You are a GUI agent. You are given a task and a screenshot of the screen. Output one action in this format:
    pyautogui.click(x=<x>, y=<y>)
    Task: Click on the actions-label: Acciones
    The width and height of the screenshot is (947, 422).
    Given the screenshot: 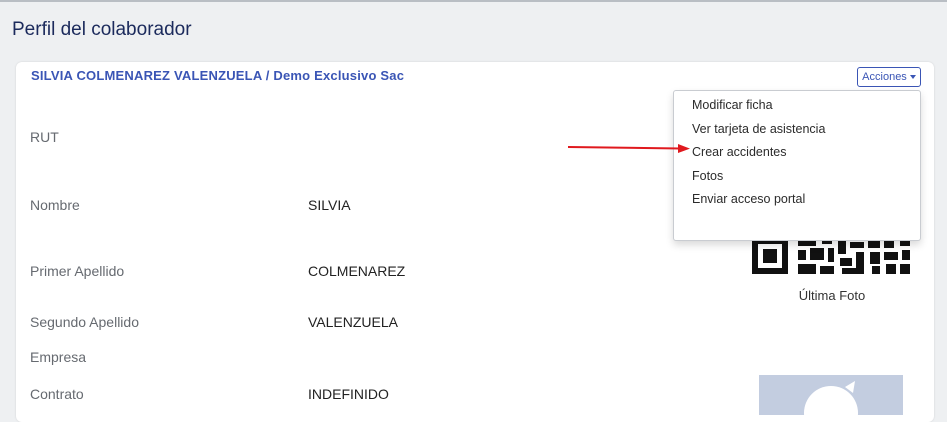 What is the action you would take?
    pyautogui.click(x=884, y=77)
    